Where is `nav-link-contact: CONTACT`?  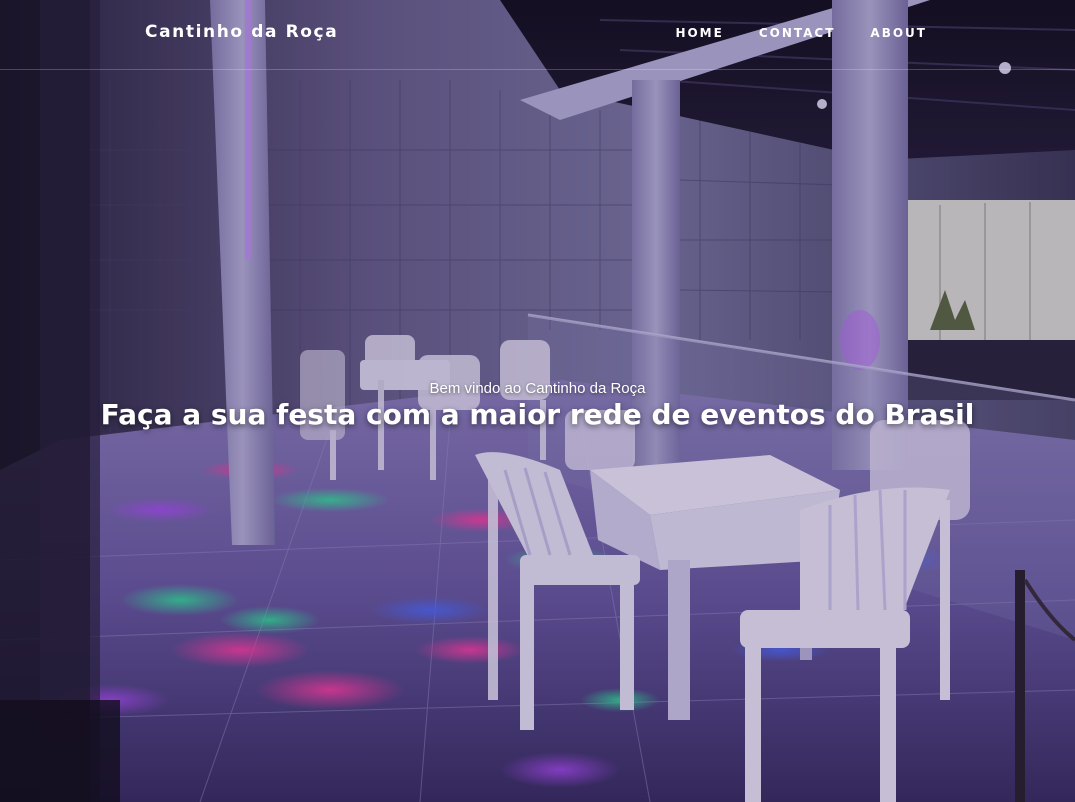 nav-link-contact: CONTACT is located at coordinates (797, 33).